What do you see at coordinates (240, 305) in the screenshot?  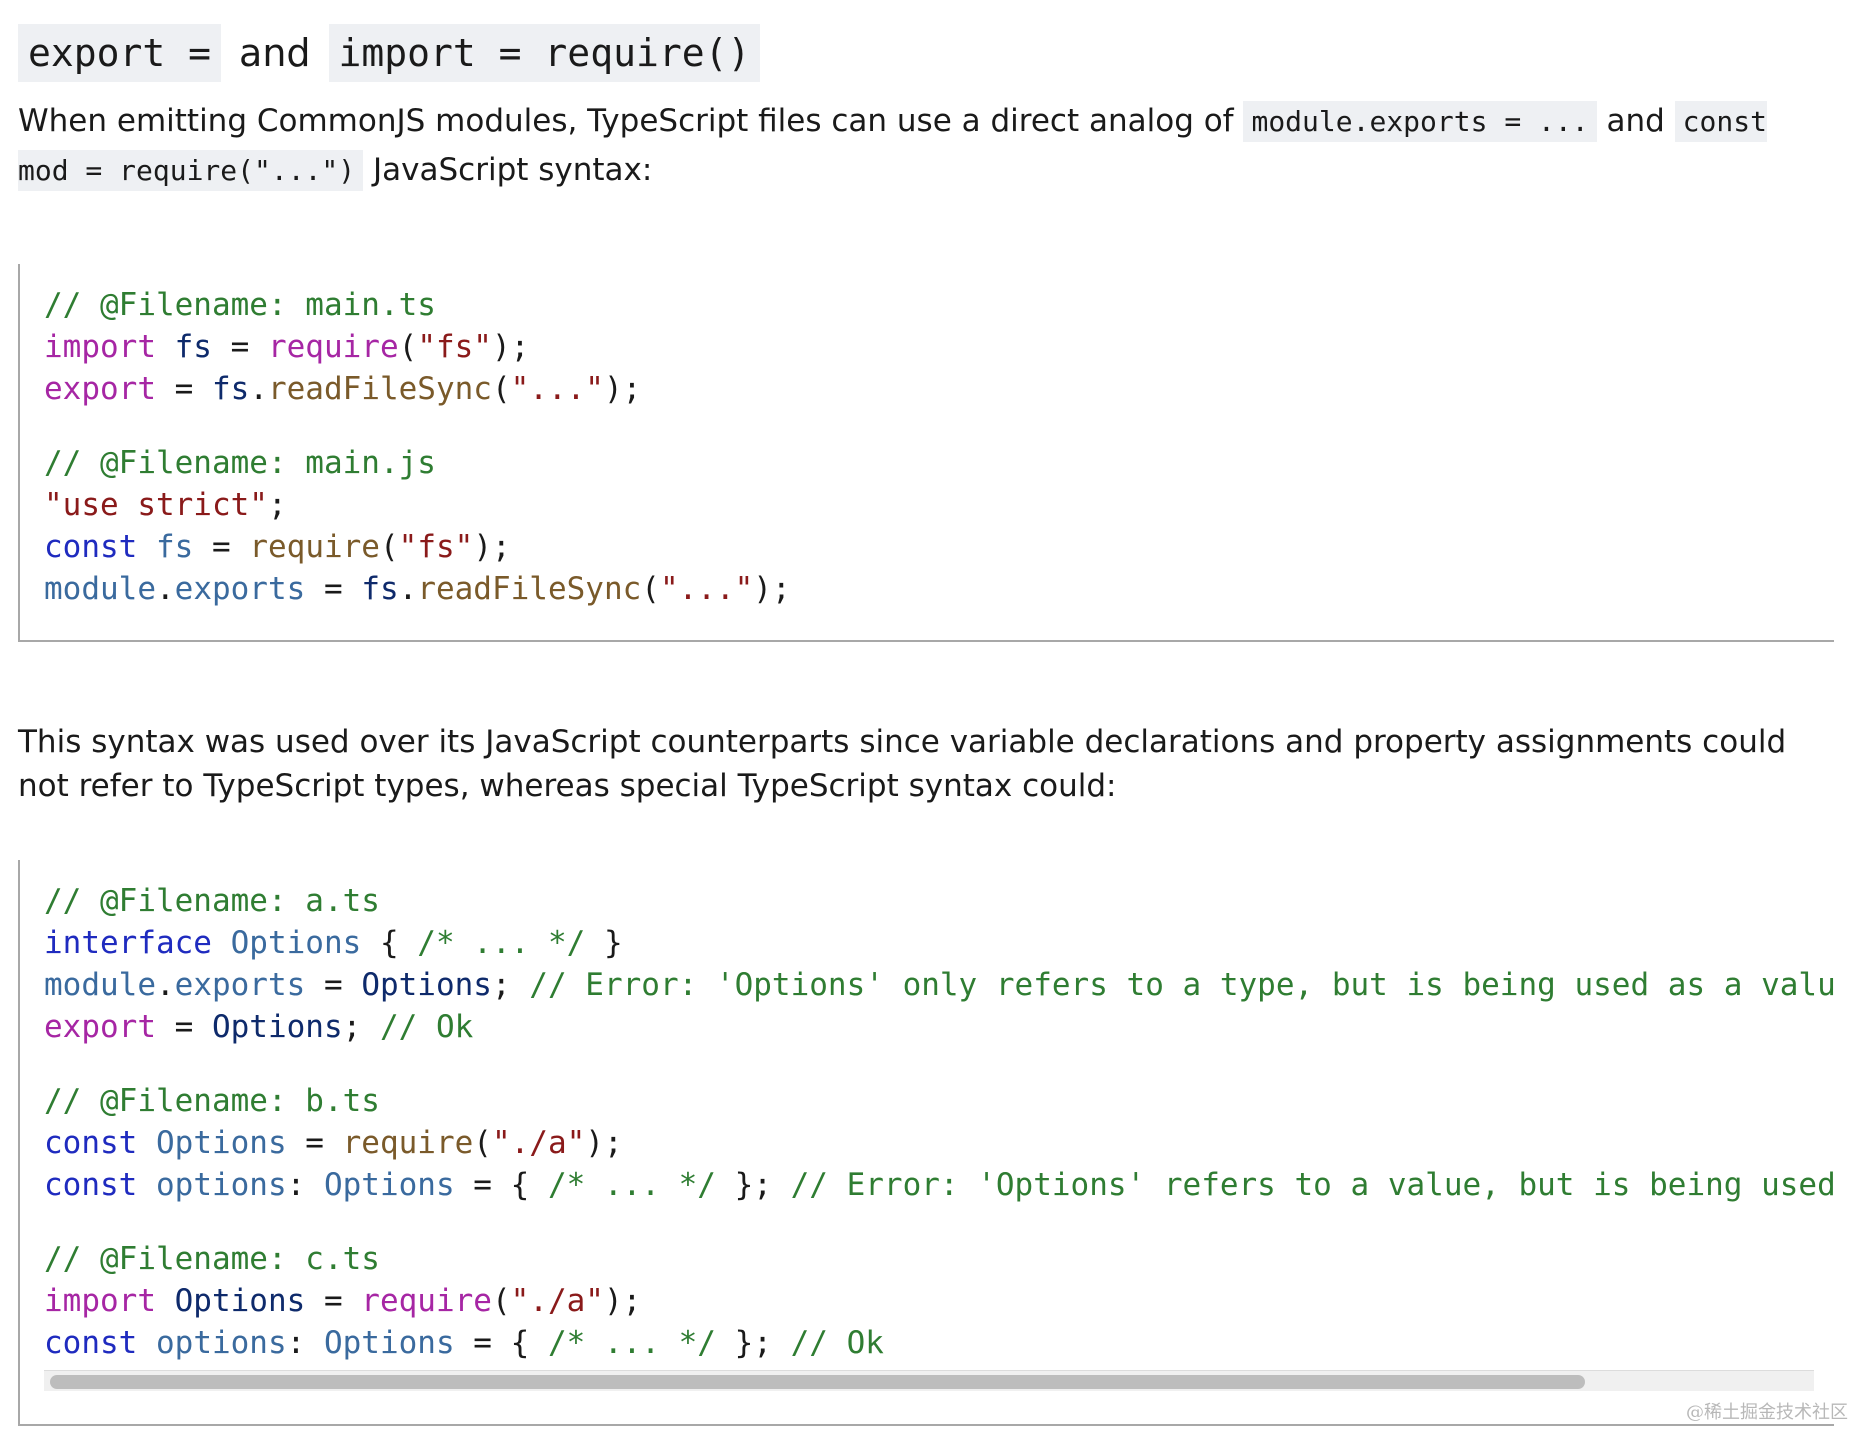 I see `code-line: // @Filename: main.ts` at bounding box center [240, 305].